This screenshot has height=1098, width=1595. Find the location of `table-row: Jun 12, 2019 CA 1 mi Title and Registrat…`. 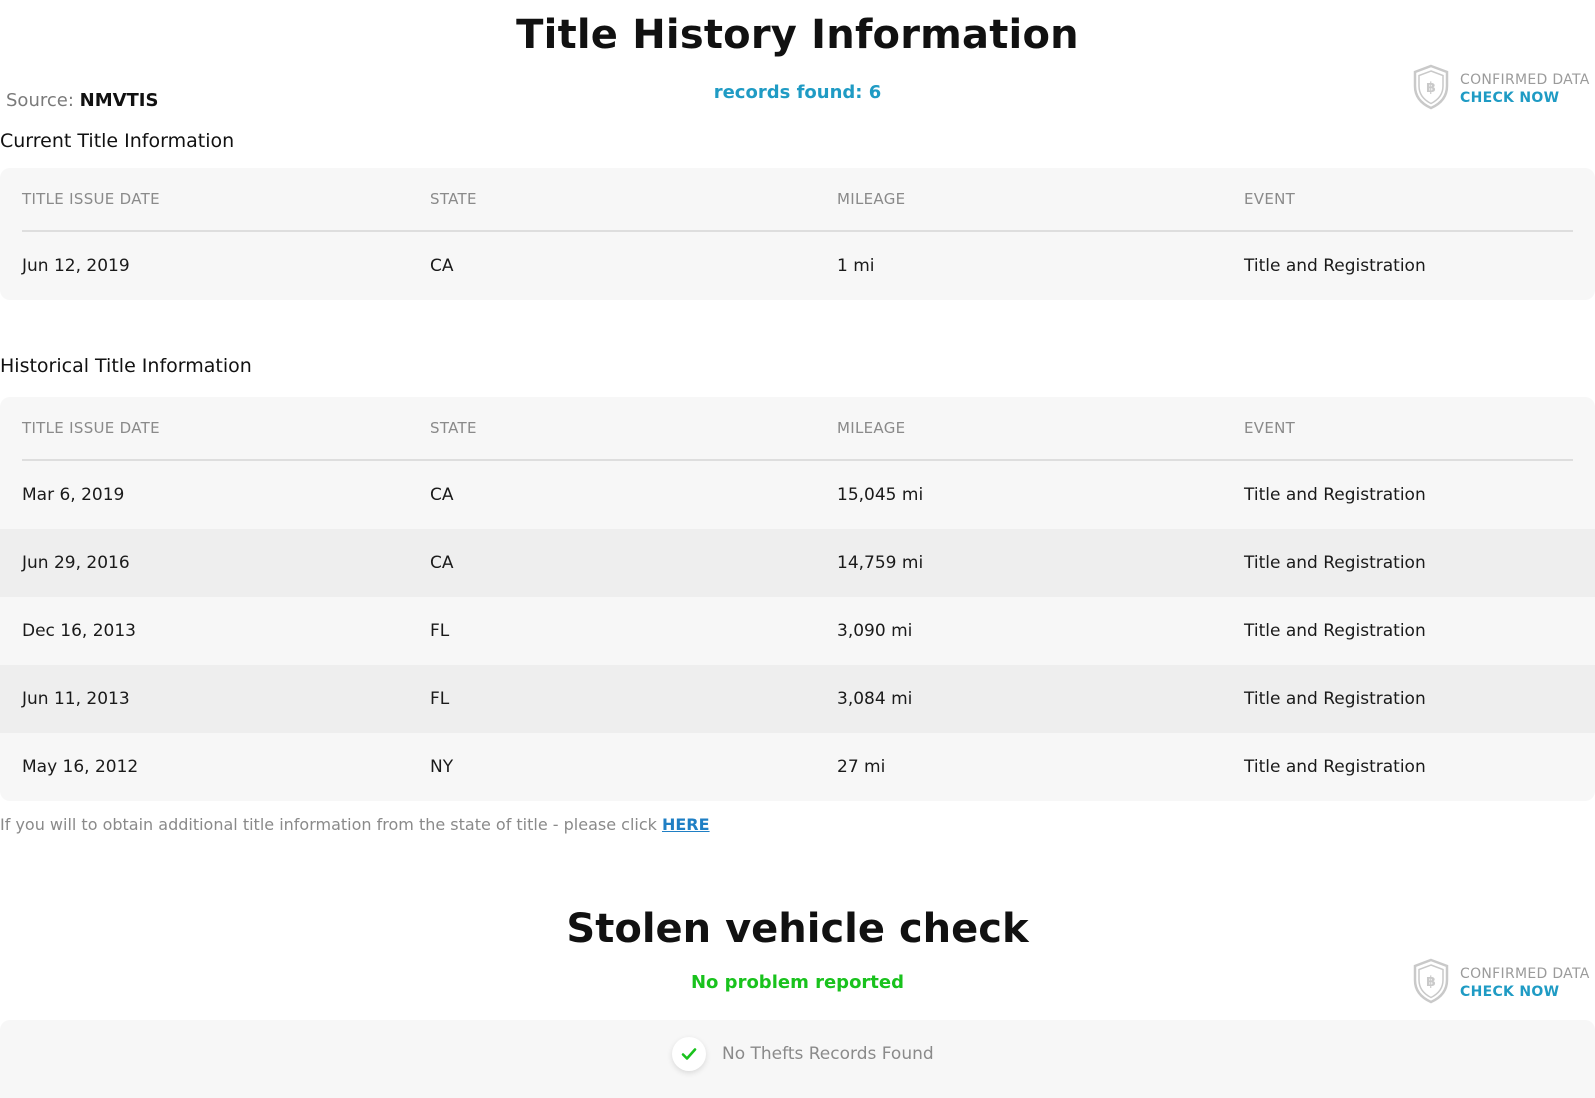

table-row: Jun 12, 2019 CA 1 mi Title and Registrat… is located at coordinates (797, 266).